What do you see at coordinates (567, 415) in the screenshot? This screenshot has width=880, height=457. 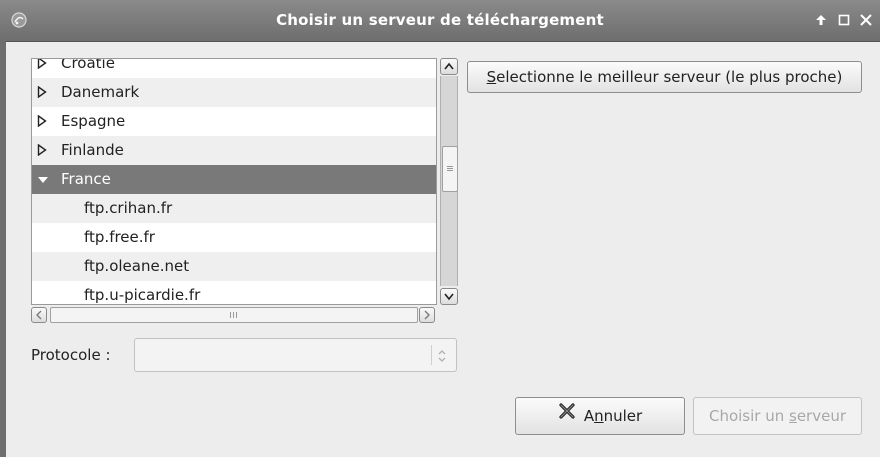 I see `cancel-icon` at bounding box center [567, 415].